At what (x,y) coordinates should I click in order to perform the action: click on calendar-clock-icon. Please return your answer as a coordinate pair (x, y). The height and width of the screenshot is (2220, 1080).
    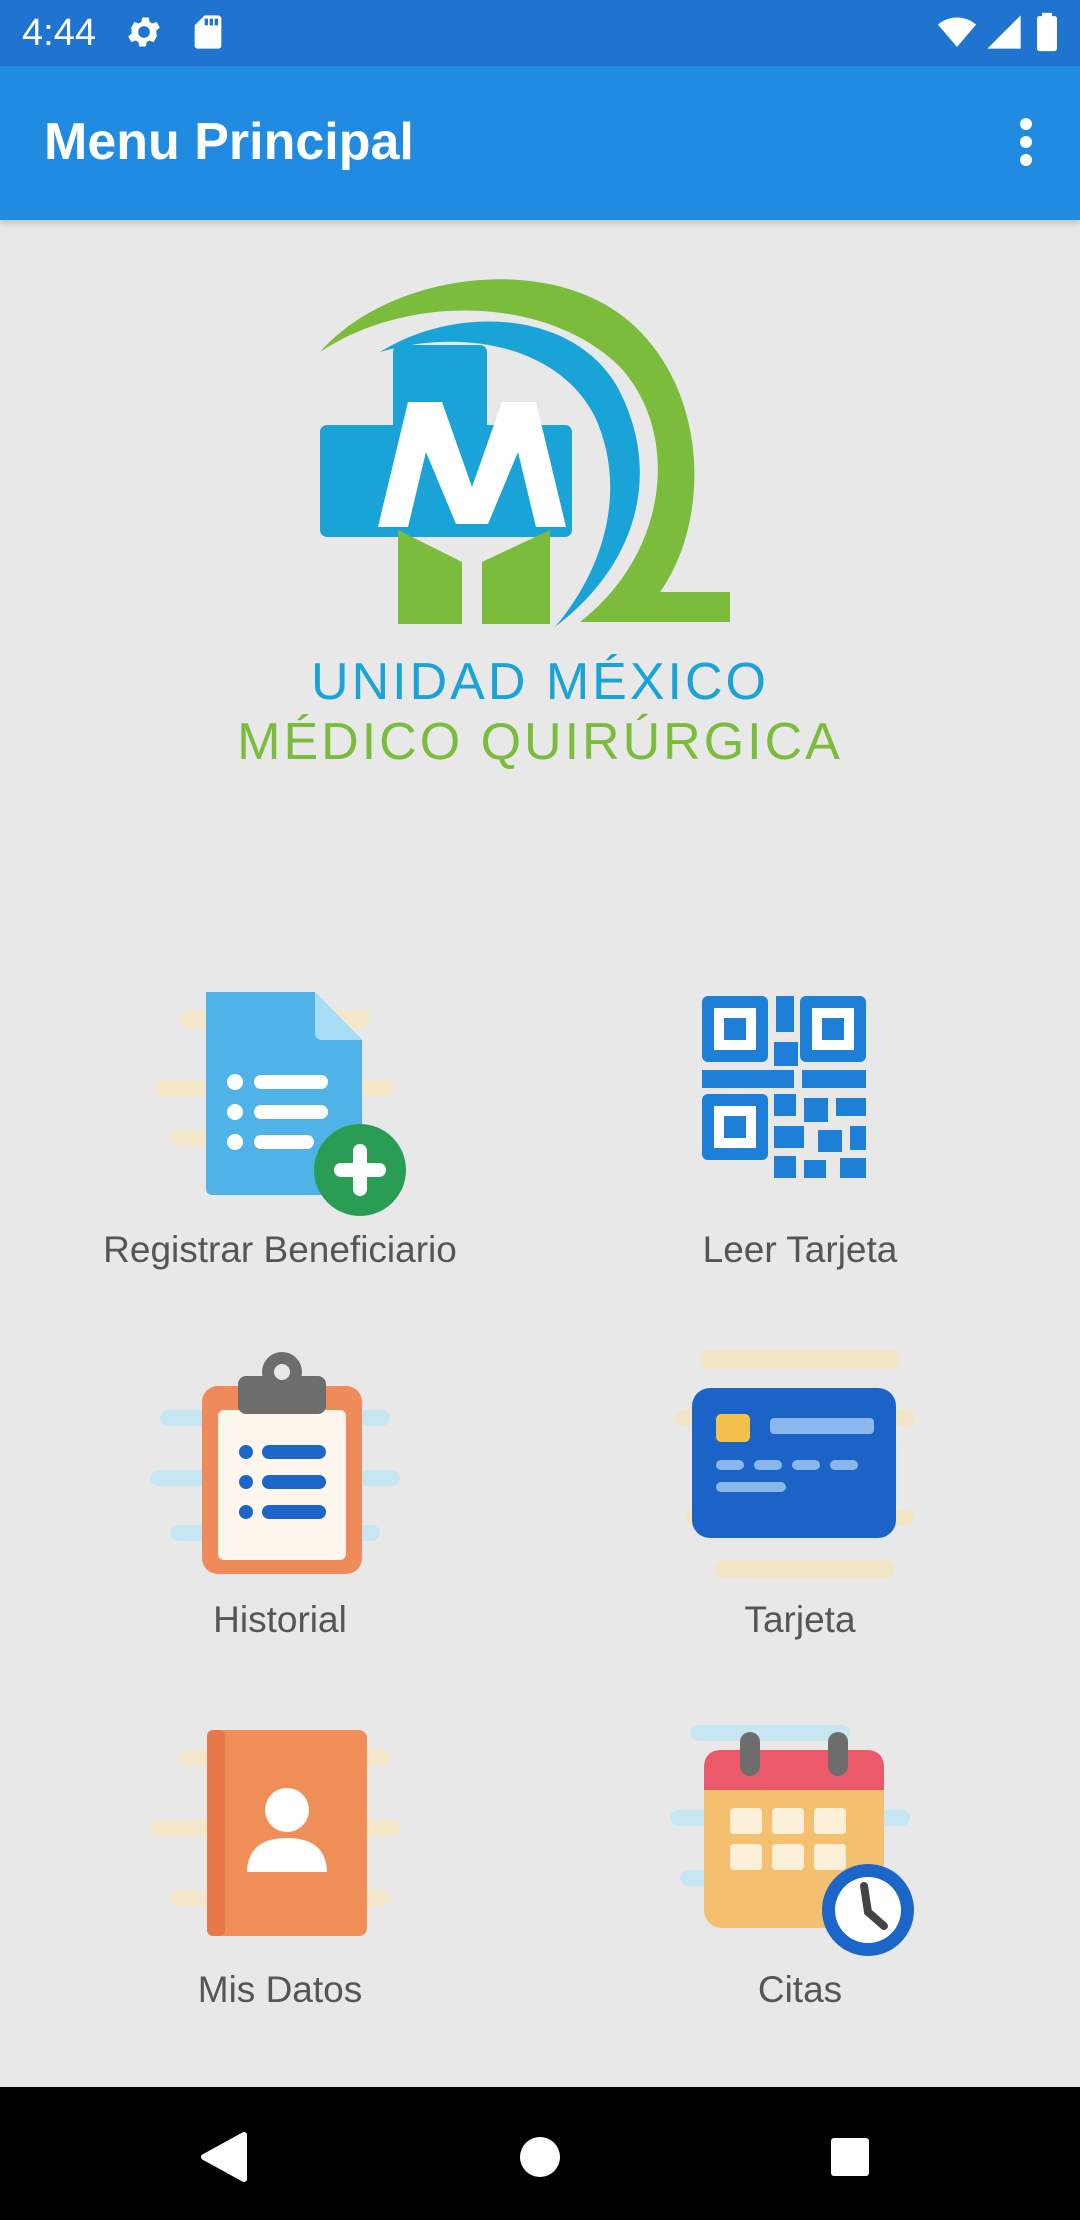
    Looking at the image, I should click on (792, 1840).